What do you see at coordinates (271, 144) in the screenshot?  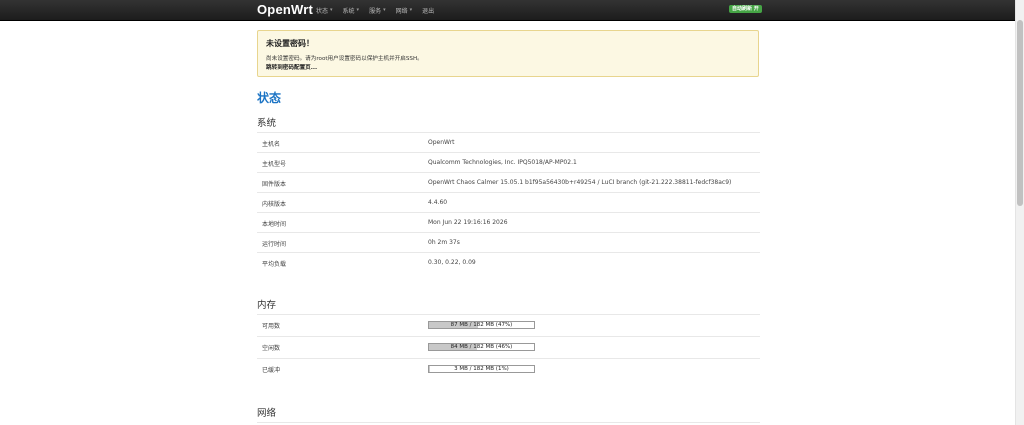 I see `row-label: 主机名` at bounding box center [271, 144].